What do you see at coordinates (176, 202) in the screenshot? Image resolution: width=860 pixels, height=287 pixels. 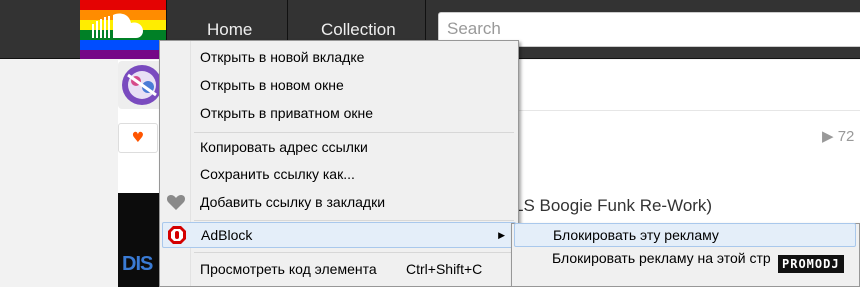 I see `heart-bookmark-icon` at bounding box center [176, 202].